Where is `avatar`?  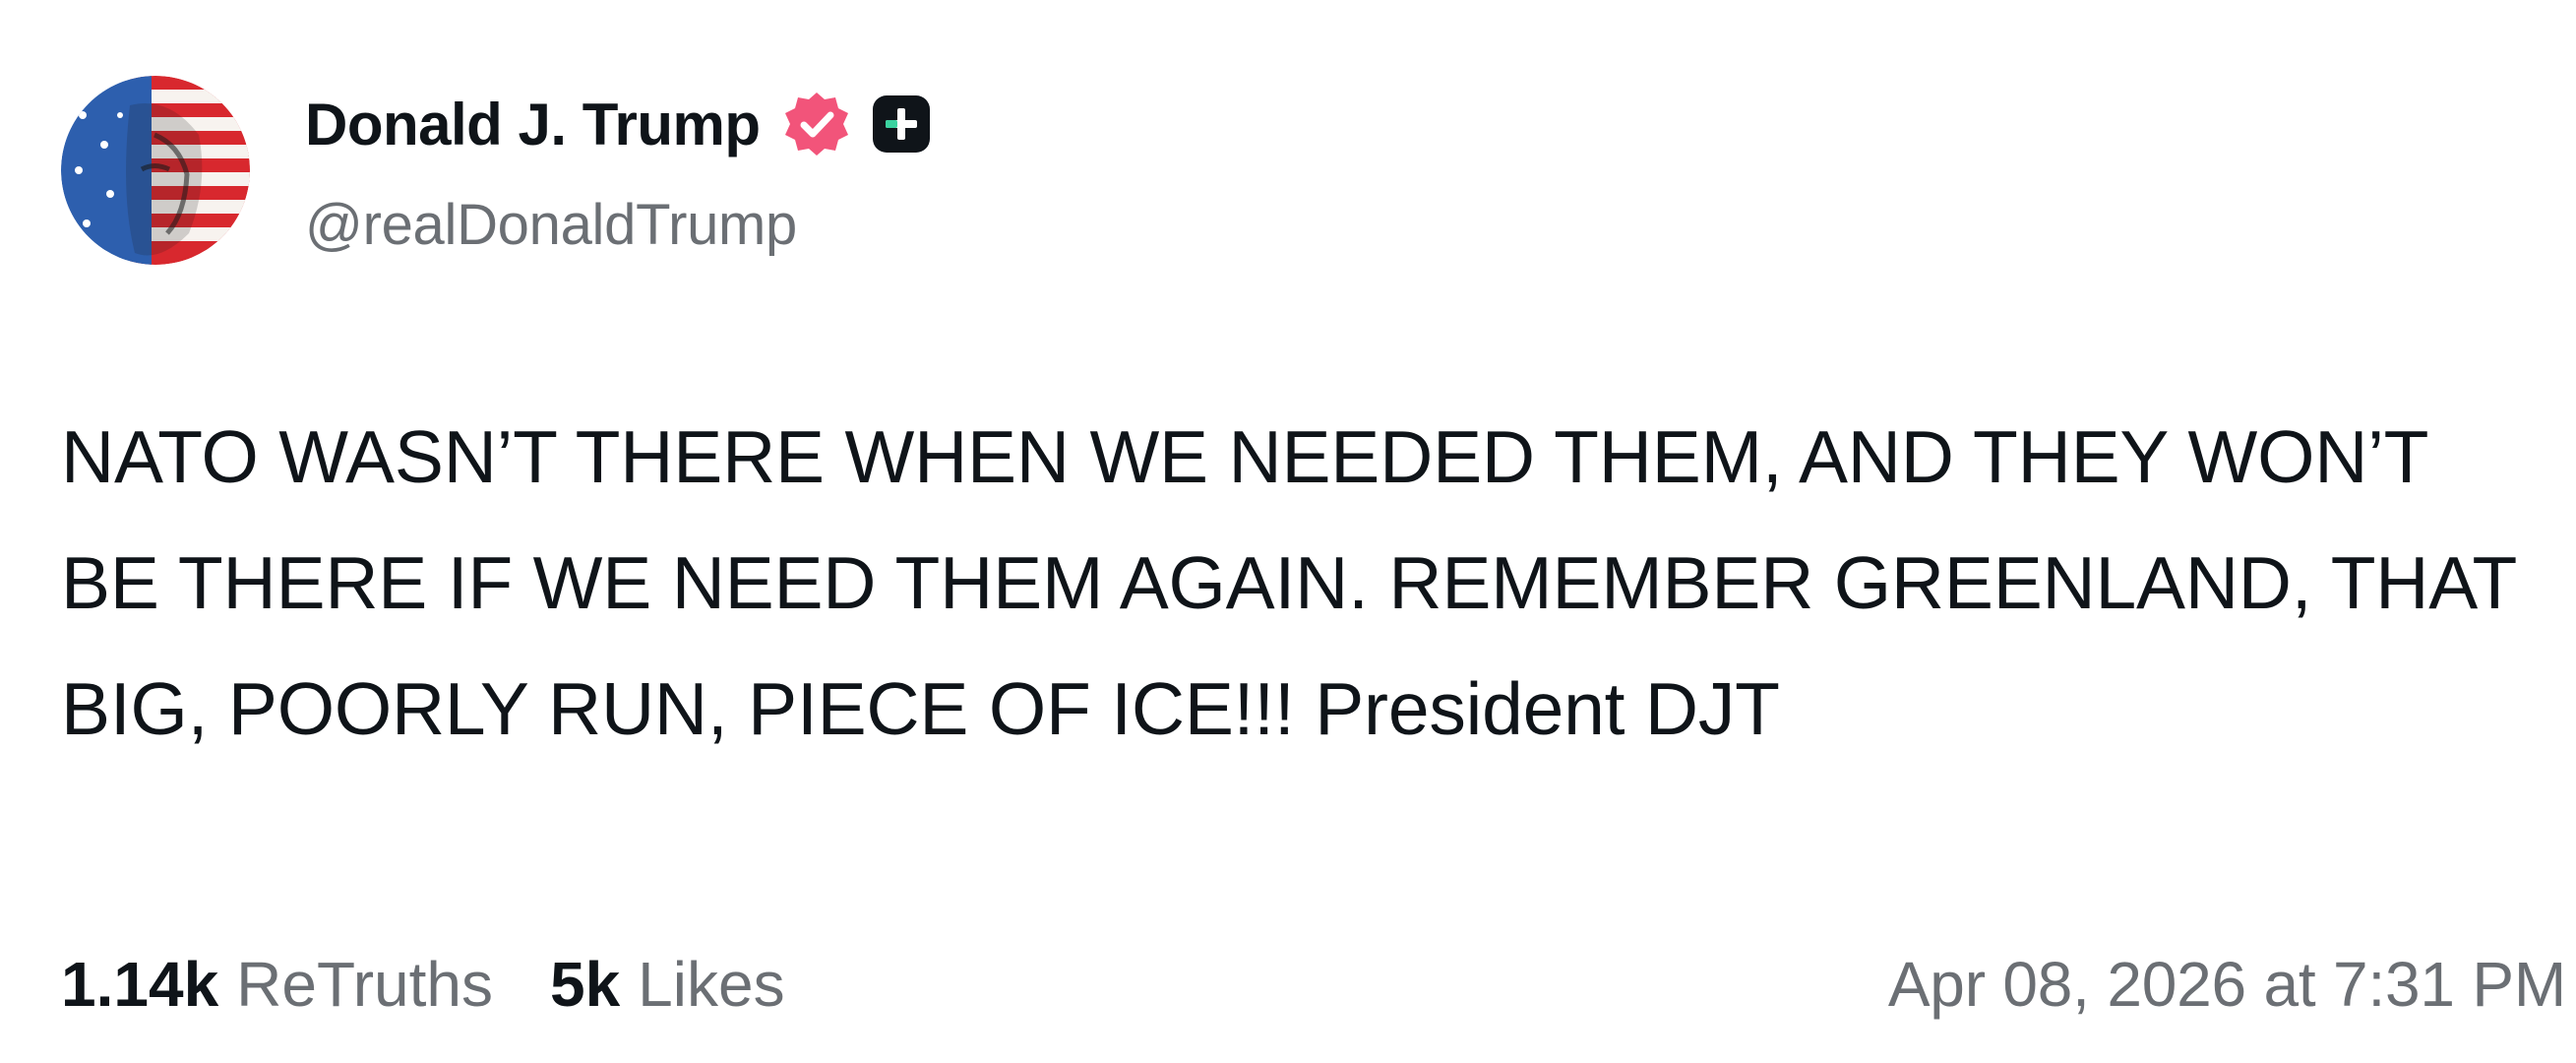
avatar is located at coordinates (155, 170).